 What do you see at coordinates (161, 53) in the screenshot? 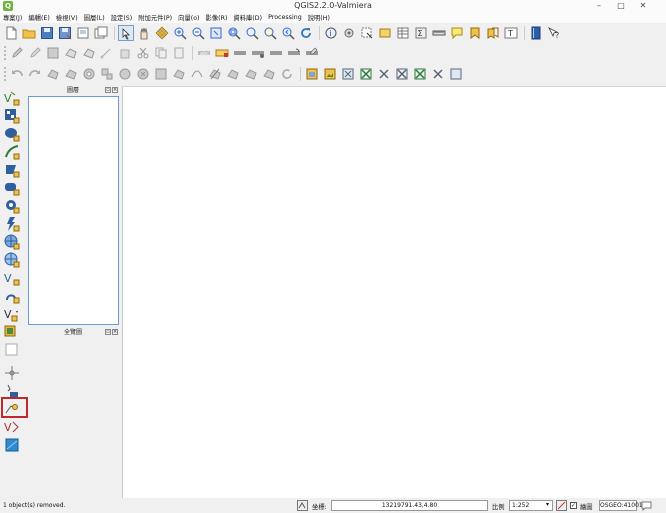
I see `copy-features-icon` at bounding box center [161, 53].